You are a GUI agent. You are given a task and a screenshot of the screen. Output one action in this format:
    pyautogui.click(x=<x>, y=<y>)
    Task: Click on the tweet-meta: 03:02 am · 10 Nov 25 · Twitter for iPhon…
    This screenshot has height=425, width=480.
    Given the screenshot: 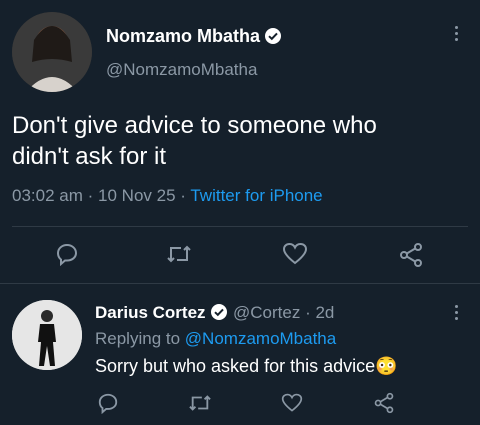 What is the action you would take?
    pyautogui.click(x=167, y=196)
    